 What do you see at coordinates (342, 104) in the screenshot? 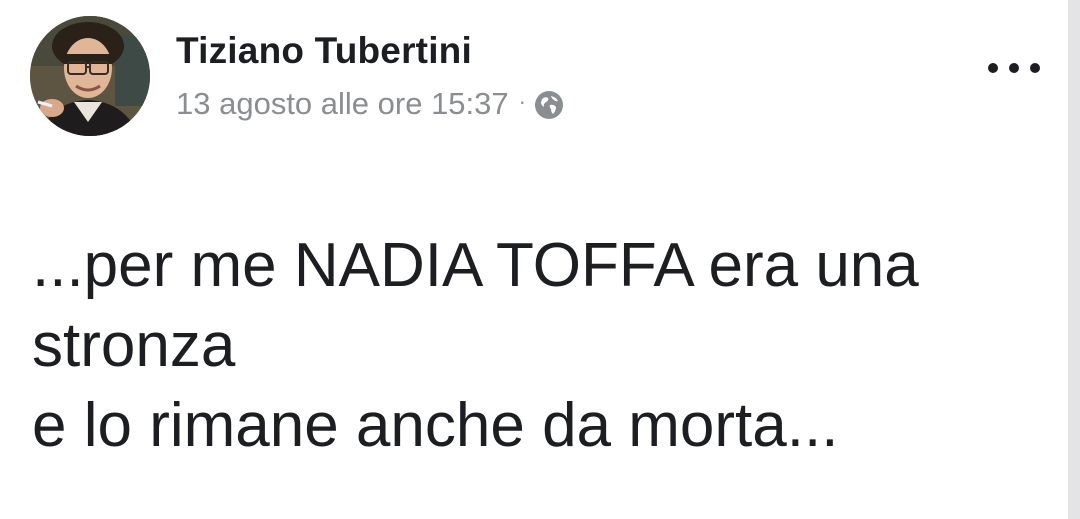
I see `post-timestamp: 13 agosto alle ore 15:37` at bounding box center [342, 104].